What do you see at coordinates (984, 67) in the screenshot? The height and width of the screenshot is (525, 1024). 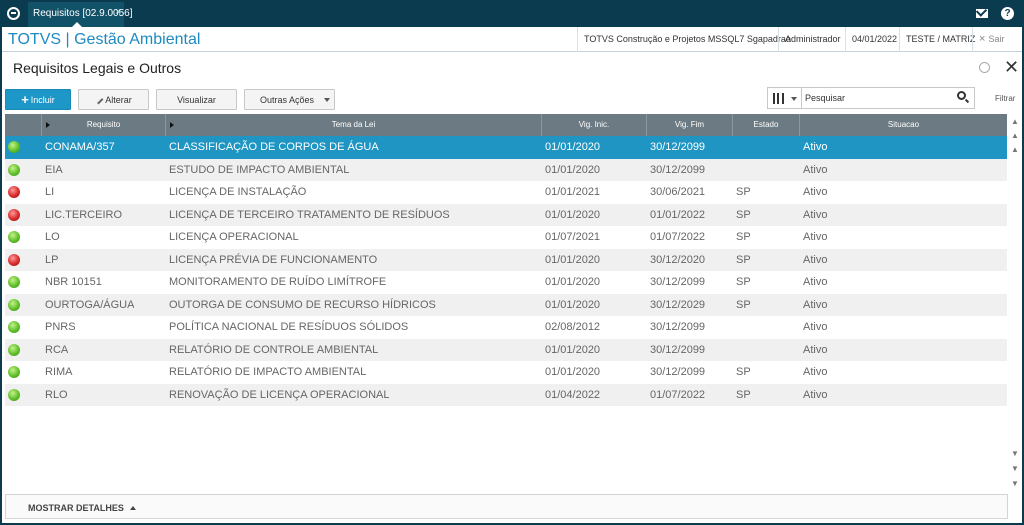 I see `gear-icon` at bounding box center [984, 67].